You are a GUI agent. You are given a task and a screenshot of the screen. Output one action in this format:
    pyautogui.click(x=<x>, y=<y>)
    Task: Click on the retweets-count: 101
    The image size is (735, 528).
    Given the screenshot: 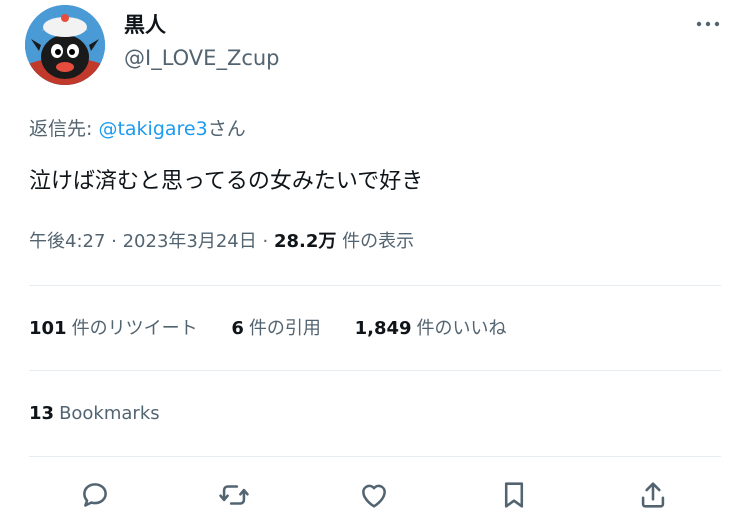 What is the action you would take?
    pyautogui.click(x=48, y=328)
    